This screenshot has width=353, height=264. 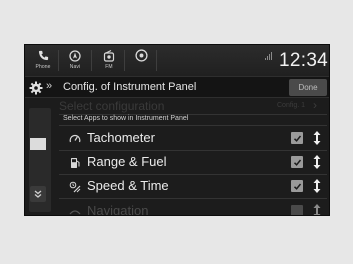 I want to click on apps-subheading: Select Apps to show in Instrument Panel, so click(x=126, y=118).